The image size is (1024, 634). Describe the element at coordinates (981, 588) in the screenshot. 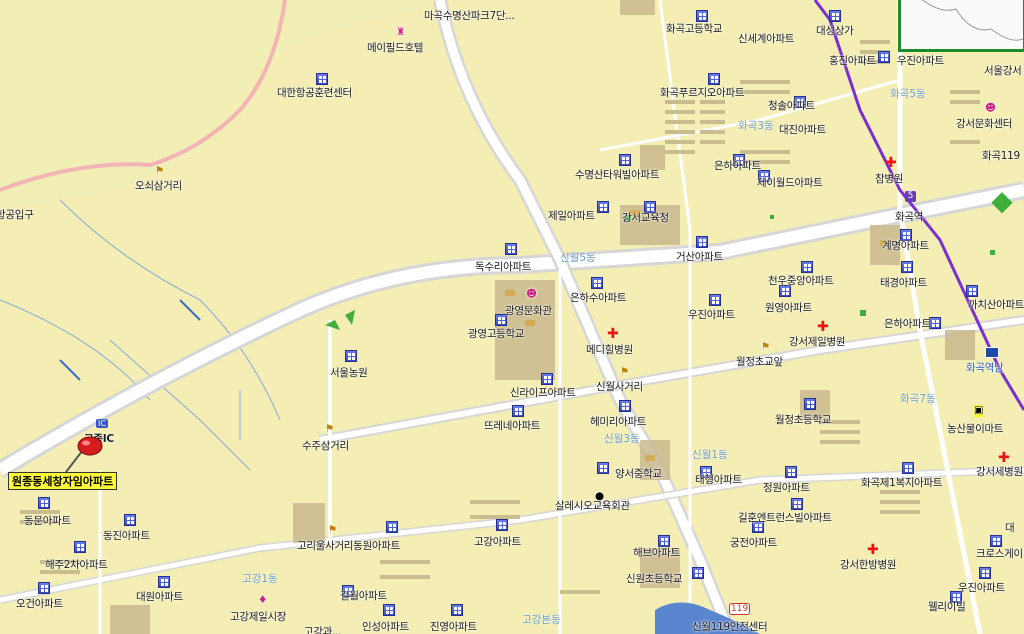

I see `poi-ujin-bottom: 우진아파트` at that location.